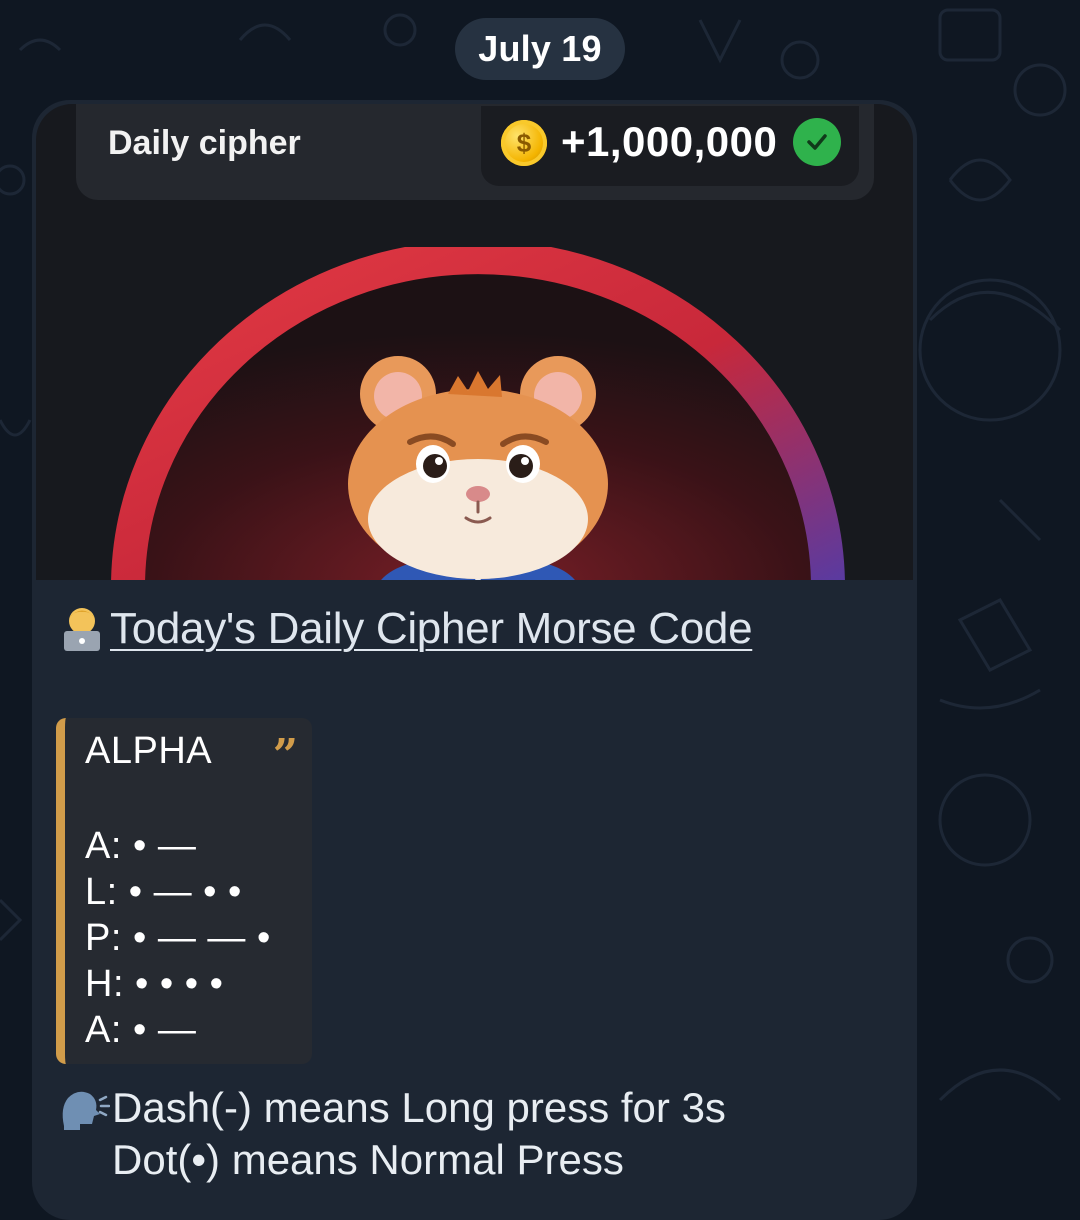 Image resolution: width=1080 pixels, height=1220 pixels. Describe the element at coordinates (163, 892) in the screenshot. I see `morse-line: L: • — • •` at that location.